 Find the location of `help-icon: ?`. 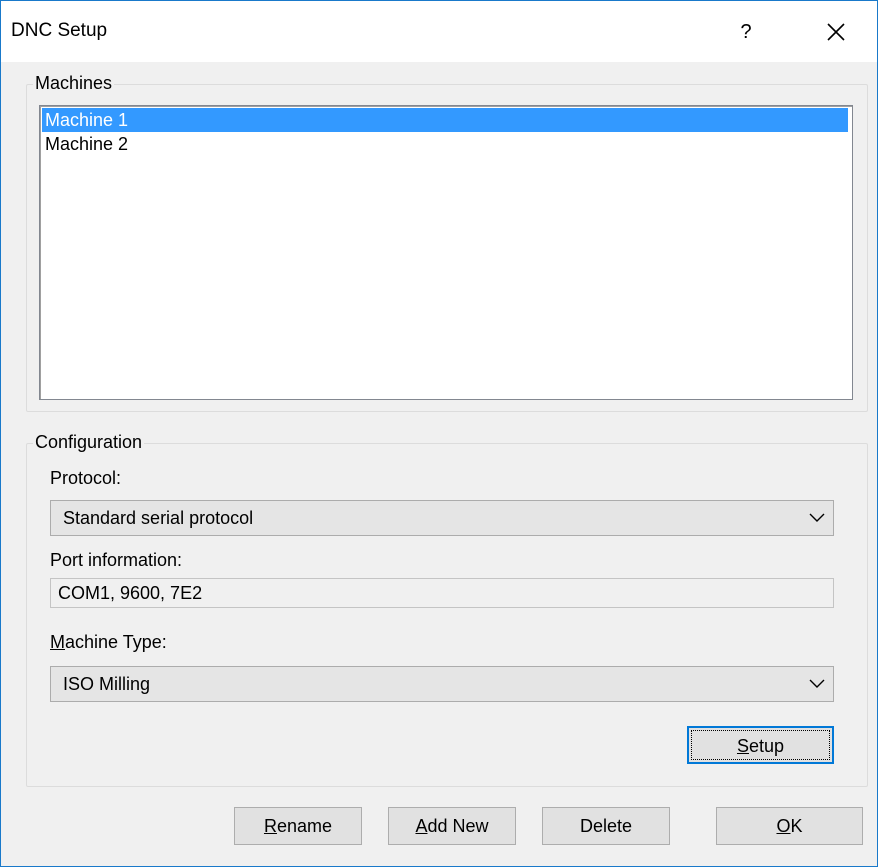

help-icon: ? is located at coordinates (746, 31).